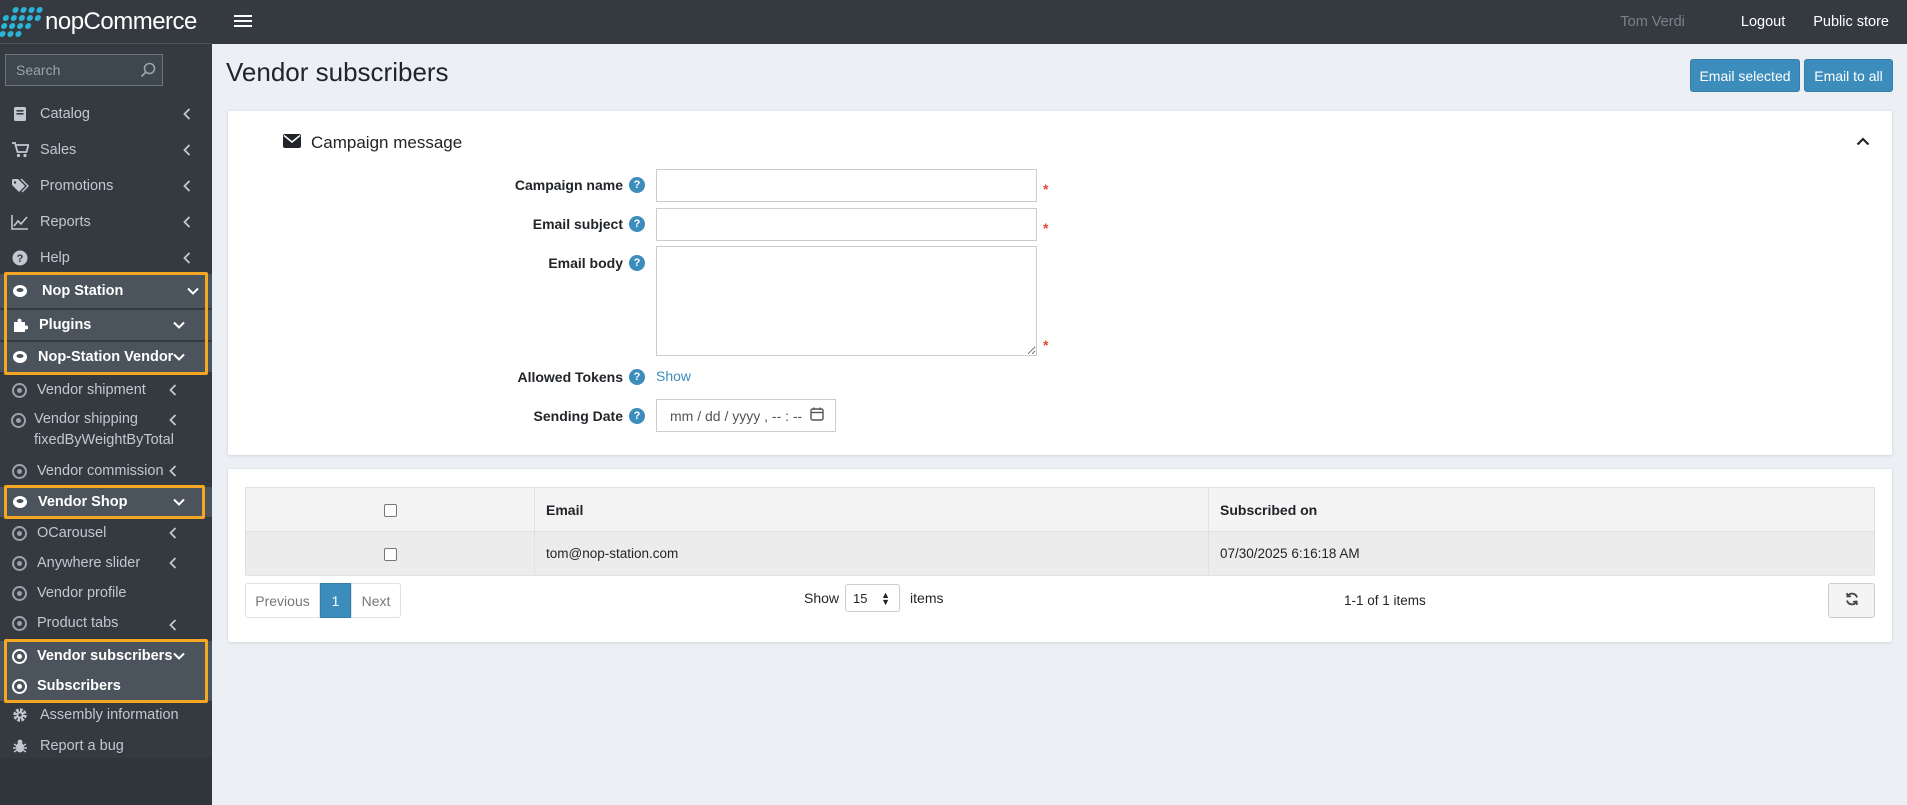  Describe the element at coordinates (20, 186) in the screenshot. I see `tags-icon` at that location.